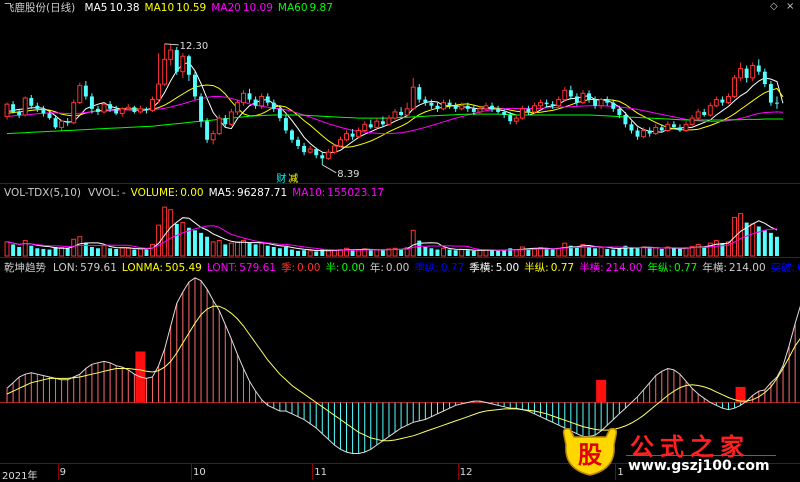  What do you see at coordinates (590, 451) in the screenshot?
I see `logo-icon: 股` at bounding box center [590, 451].